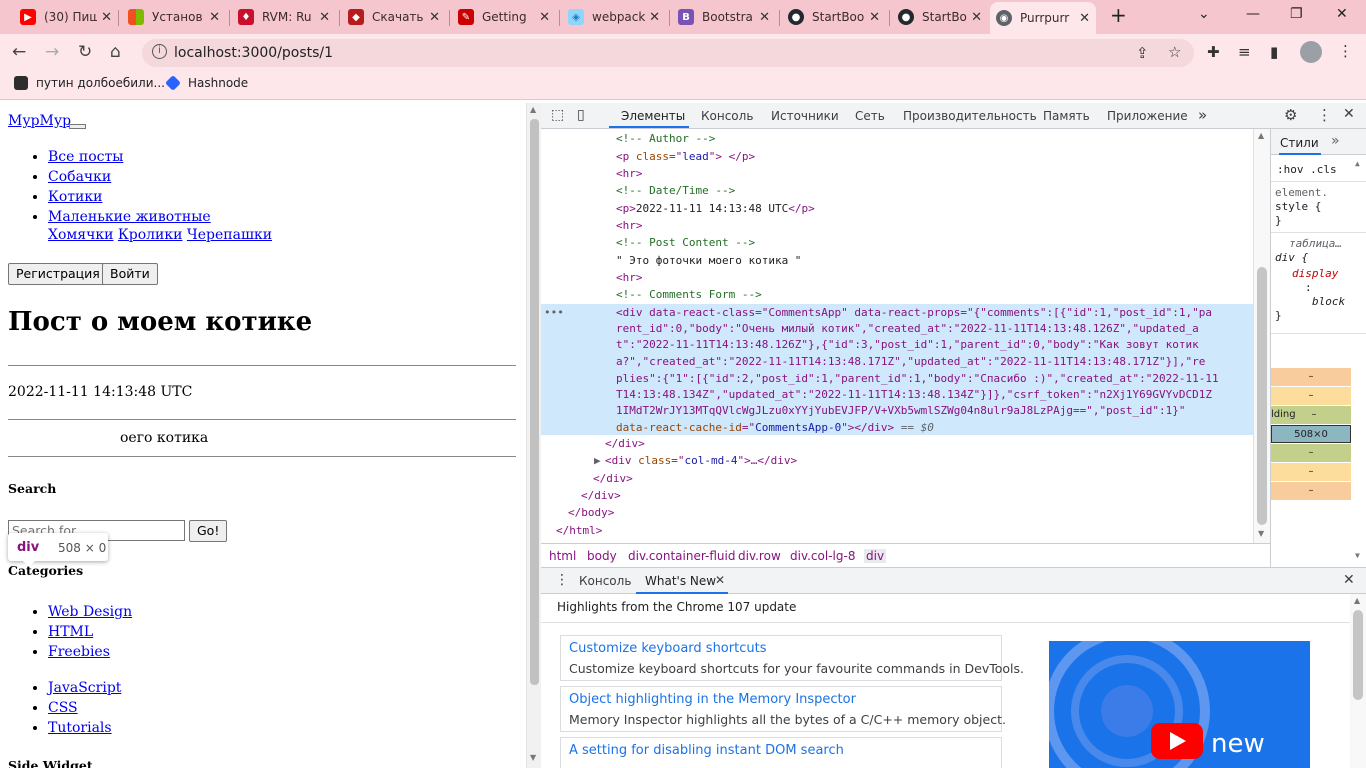 The image size is (1366, 768). What do you see at coordinates (174, 17) in the screenshot?
I see `tab-microsoft: Установ ✕` at bounding box center [174, 17].